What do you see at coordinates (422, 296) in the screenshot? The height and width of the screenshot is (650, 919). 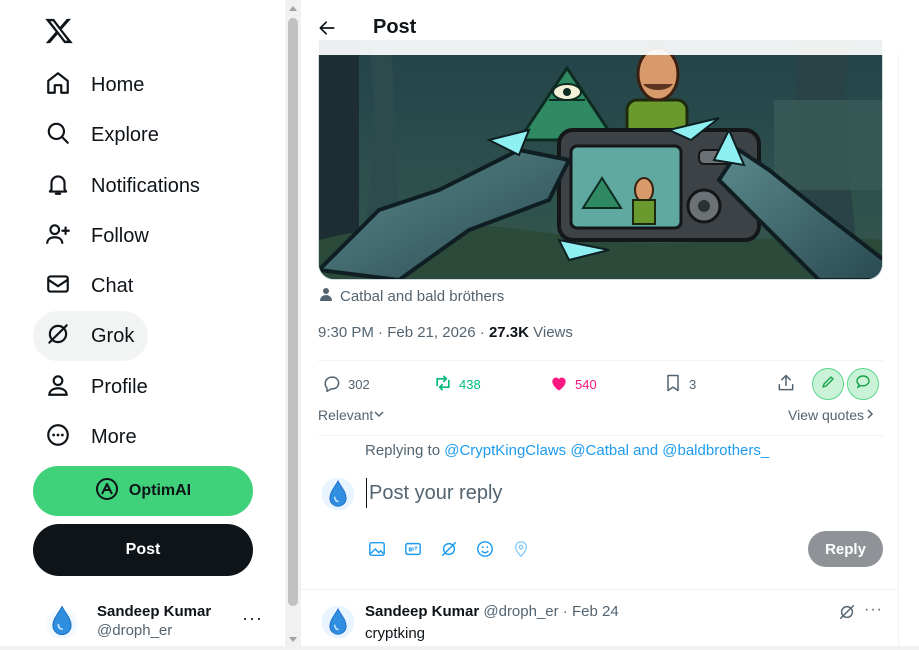 I see `caption-text: Catbal and bald bröthers` at bounding box center [422, 296].